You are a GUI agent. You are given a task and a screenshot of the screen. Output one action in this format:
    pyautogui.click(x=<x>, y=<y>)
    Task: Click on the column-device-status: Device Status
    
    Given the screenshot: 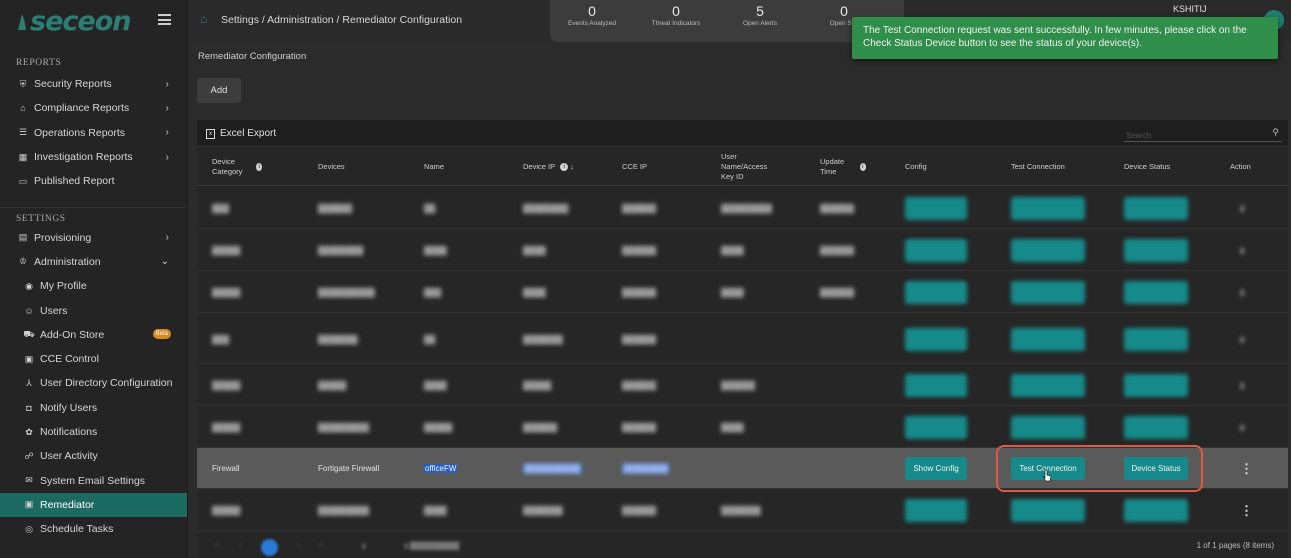 What is the action you would take?
    pyautogui.click(x=1147, y=167)
    